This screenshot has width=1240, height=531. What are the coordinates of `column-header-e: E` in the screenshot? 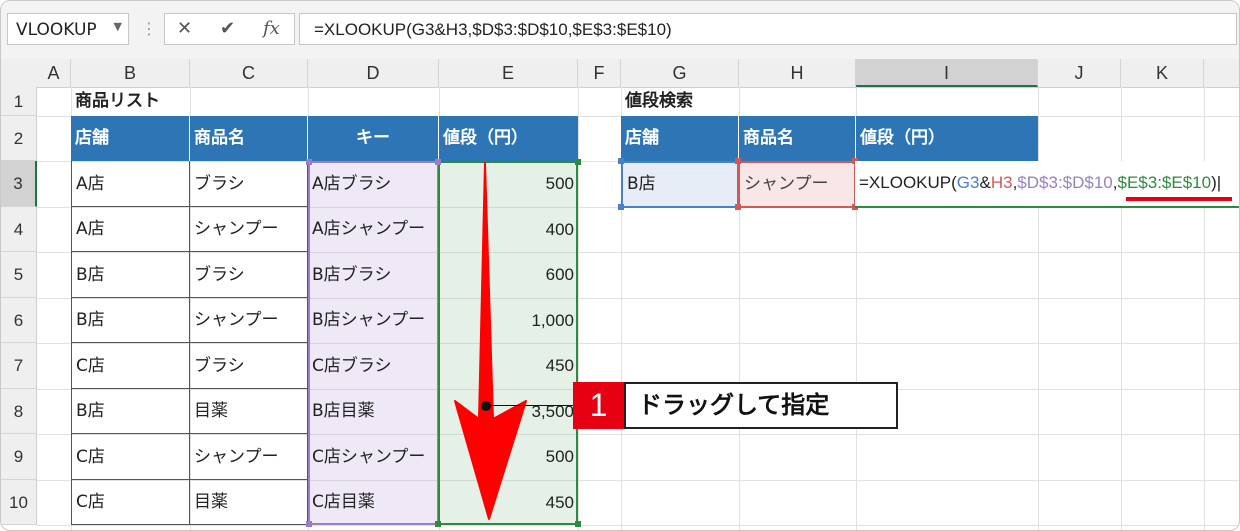 It's located at (508, 73).